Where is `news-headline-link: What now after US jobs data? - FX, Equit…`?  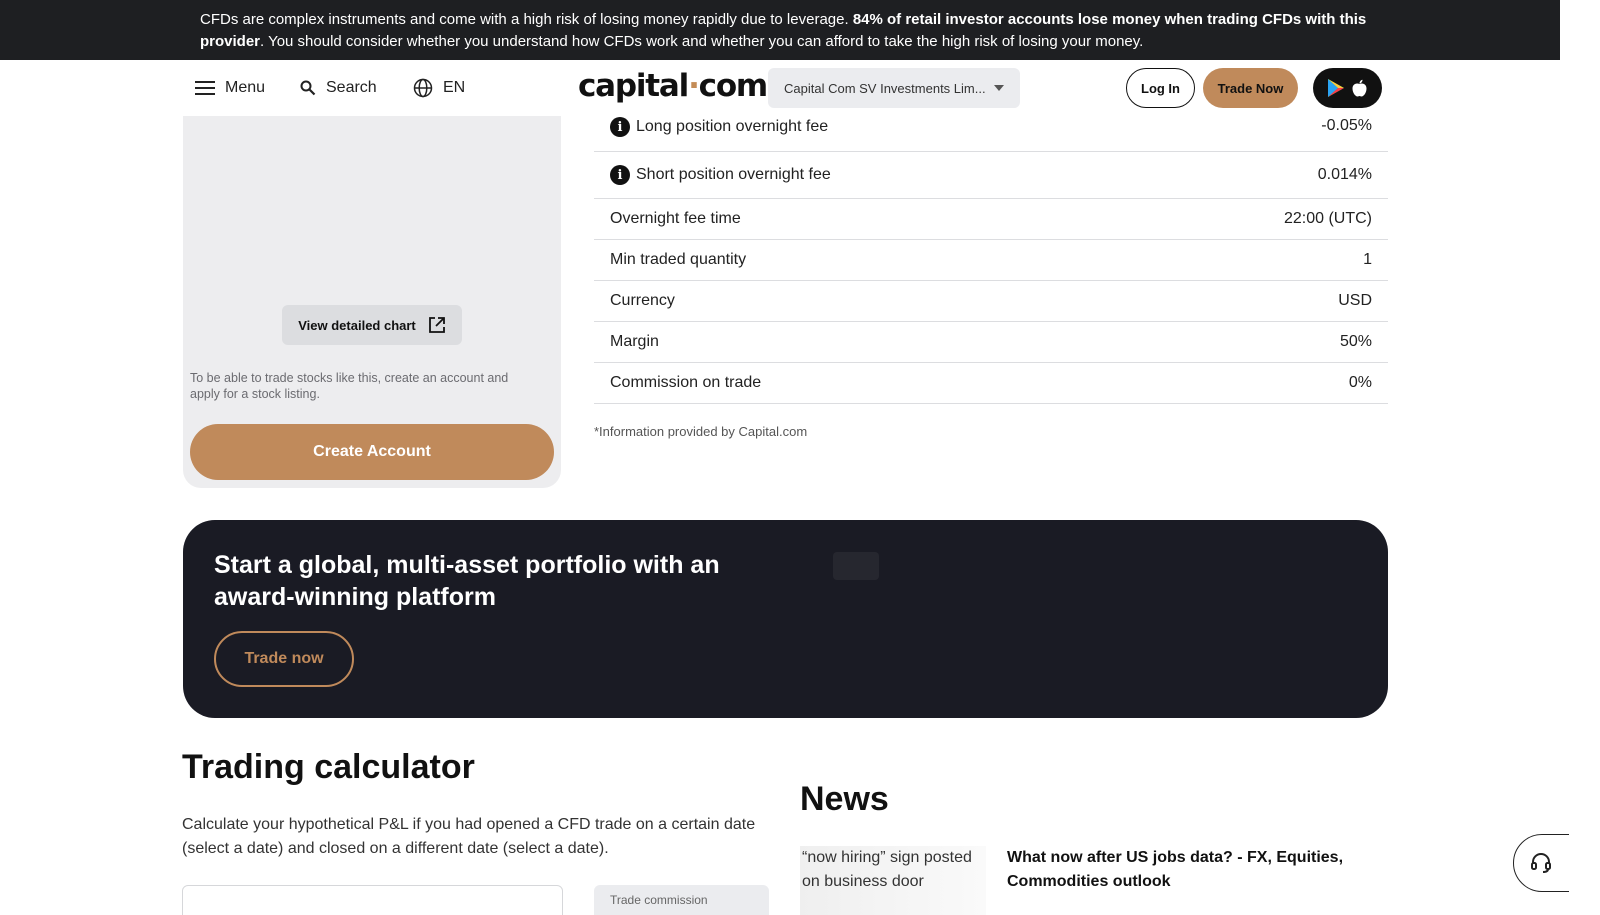
news-headline-link: What now after US jobs data? - FX, Equit… is located at coordinates (1187, 870).